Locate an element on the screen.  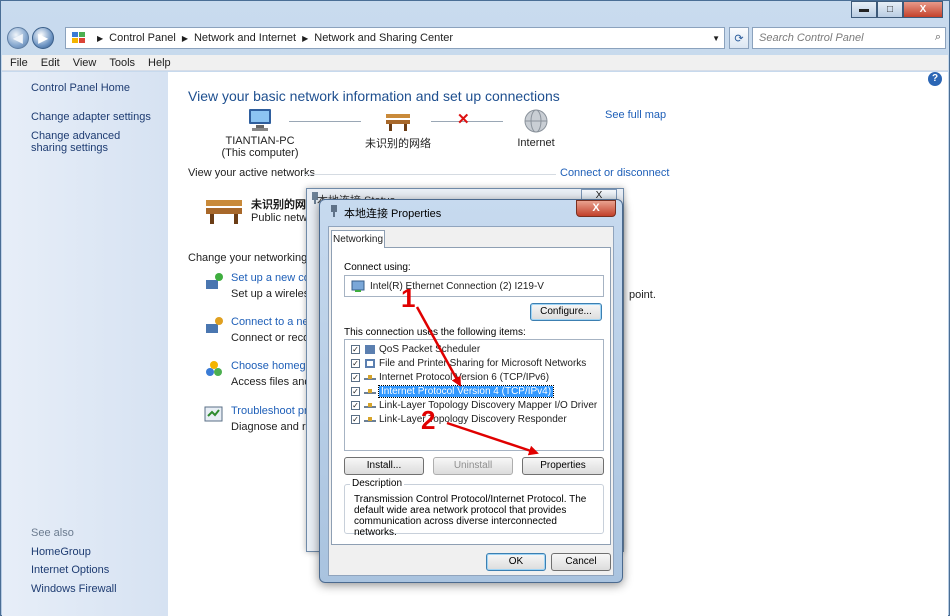
tab-networking: Networking is located at coordinates (358, 239).